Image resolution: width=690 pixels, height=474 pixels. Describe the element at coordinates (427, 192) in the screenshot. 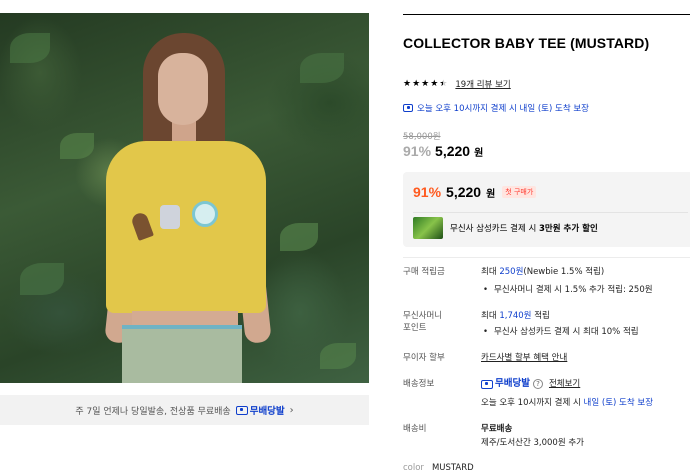

I see `coupon-discount-rate: 91%` at that location.